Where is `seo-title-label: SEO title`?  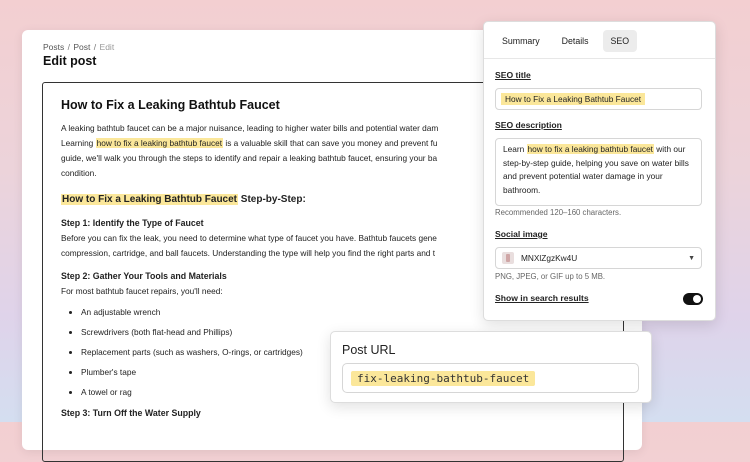 seo-title-label: SEO title is located at coordinates (513, 75).